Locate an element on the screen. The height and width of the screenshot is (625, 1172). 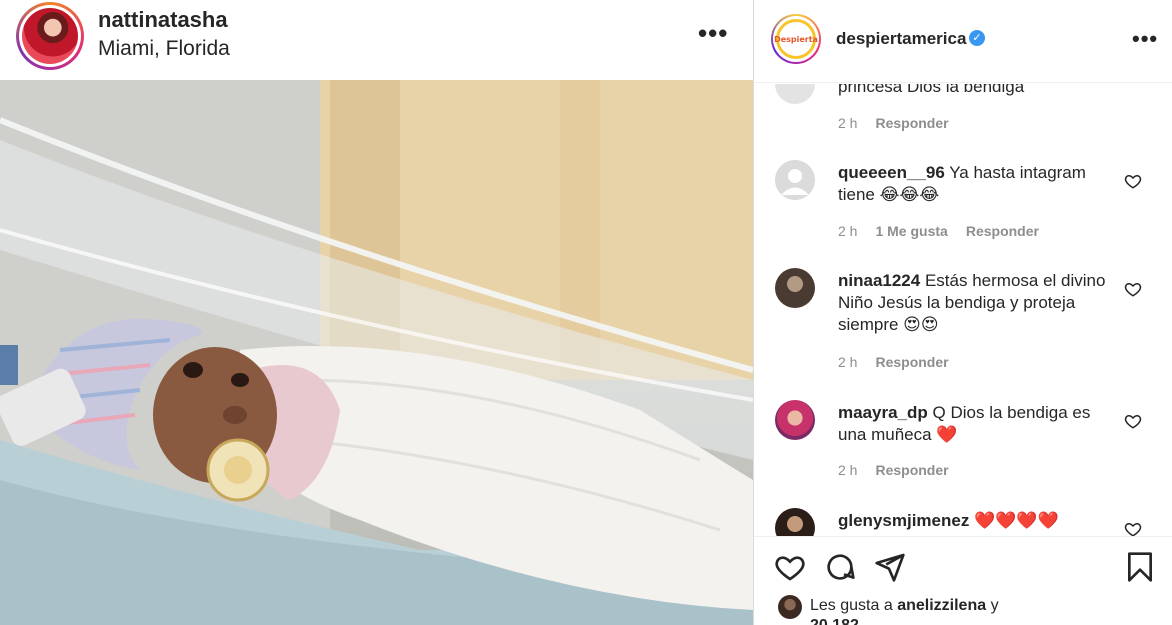
comment-text: glenysmjimenez ❤️❤️❤️❤️ is located at coordinates (976, 521).